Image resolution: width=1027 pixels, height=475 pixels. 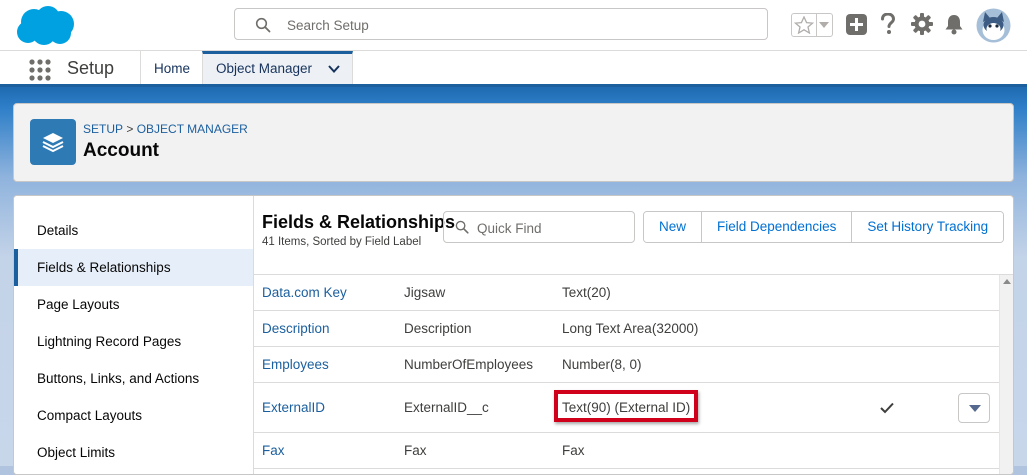 What do you see at coordinates (573, 450) in the screenshot?
I see `field-type: Fax` at bounding box center [573, 450].